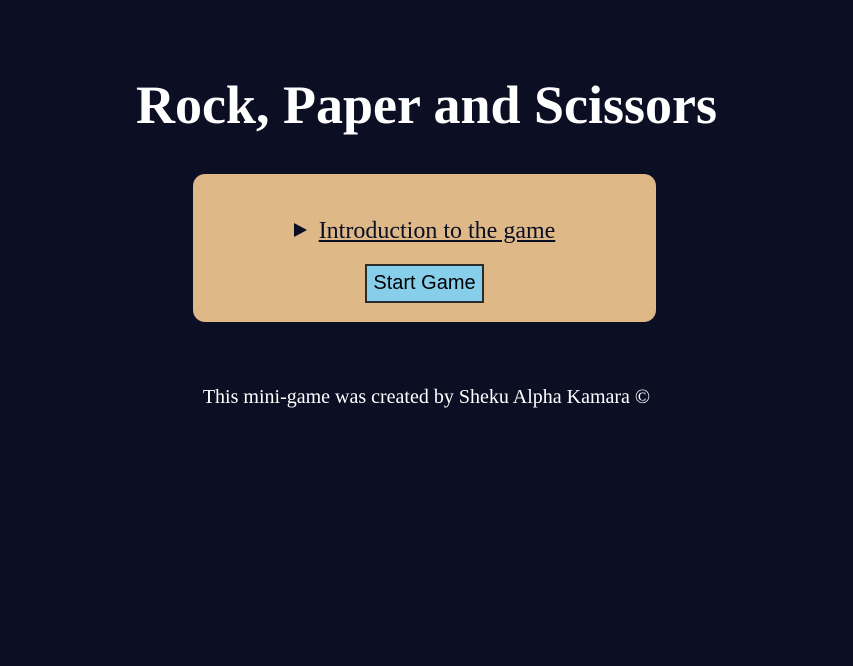 The width and height of the screenshot is (853, 666). Describe the element at coordinates (424, 248) in the screenshot. I see `game-panel: Introduction to the game Start Game` at that location.